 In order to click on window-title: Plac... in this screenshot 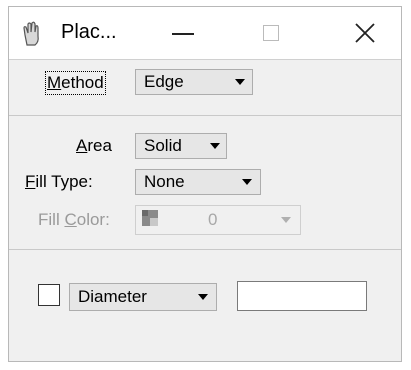, I will do `click(89, 32)`.